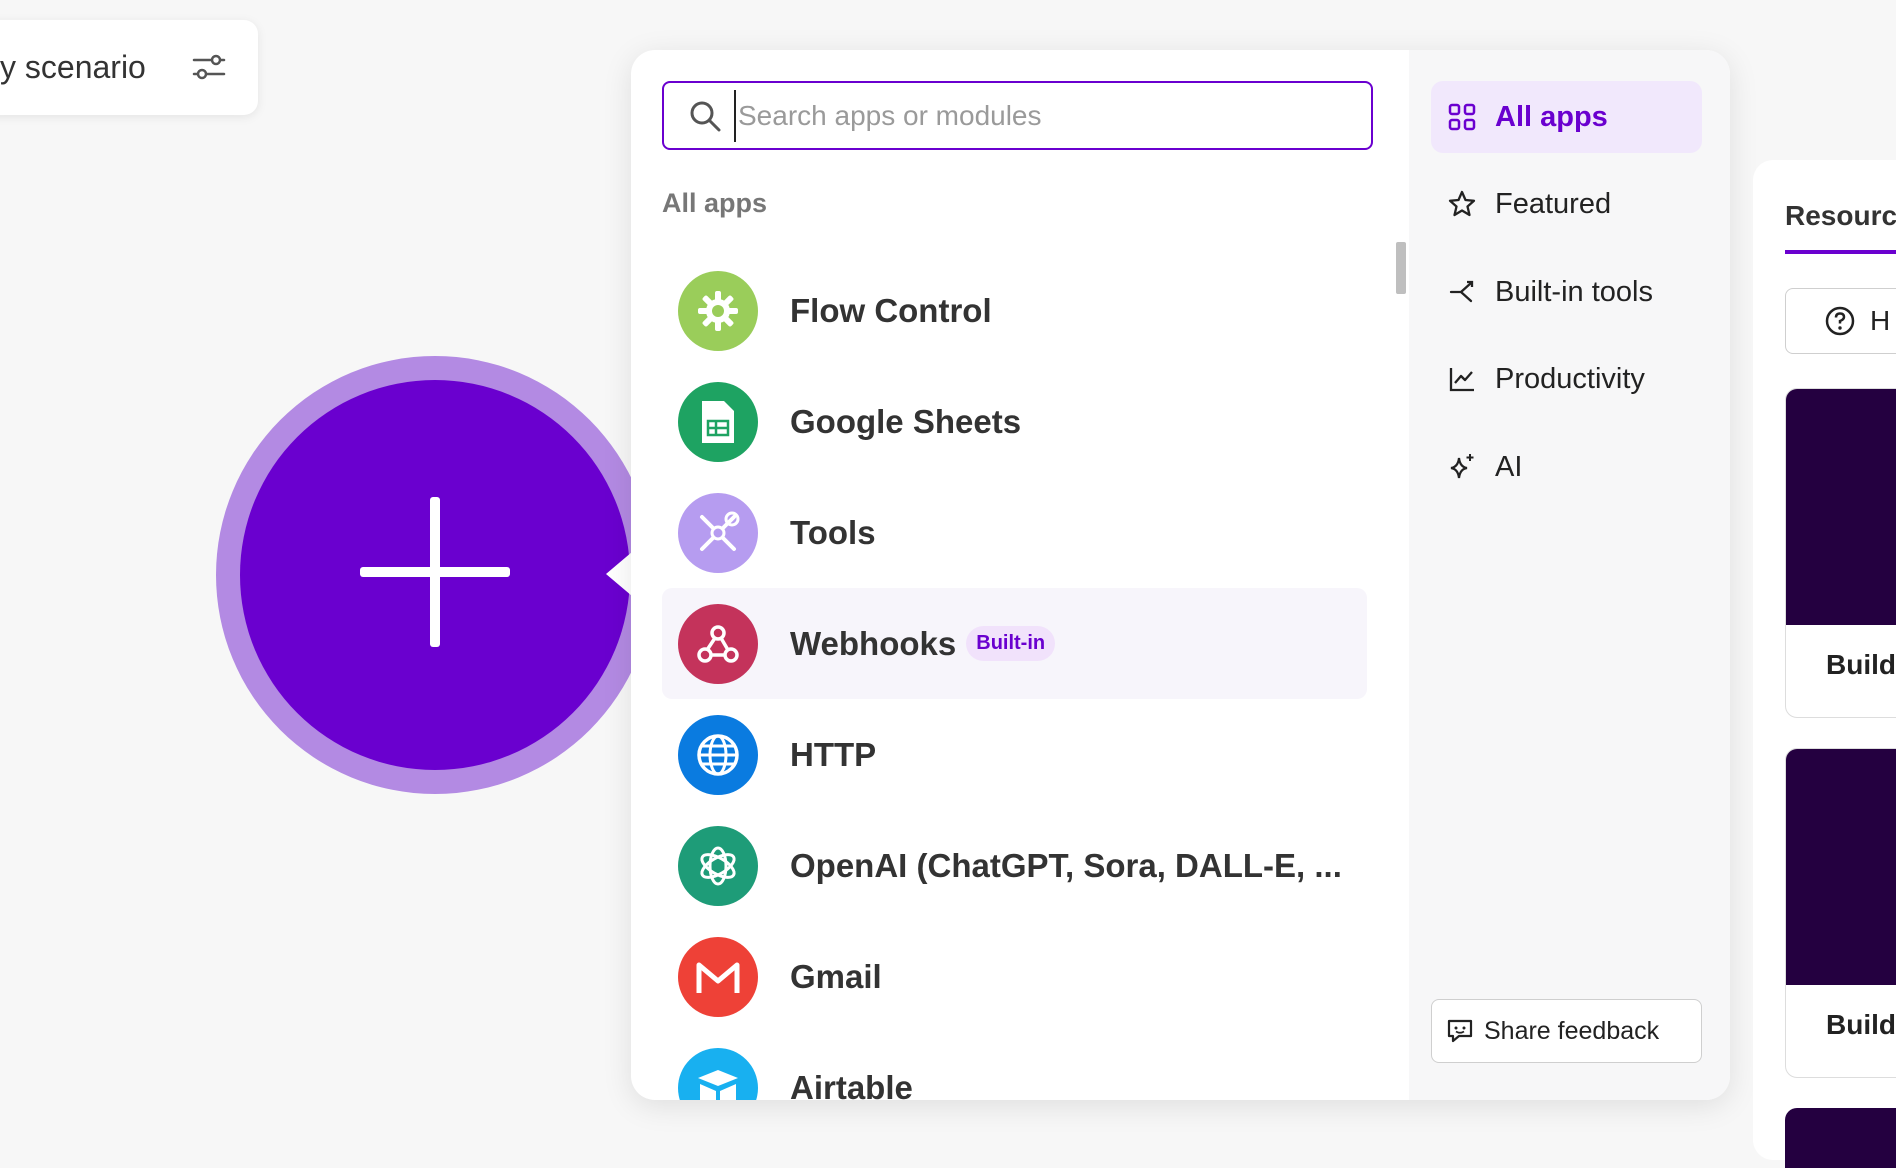  I want to click on search-box, so click(1017, 115).